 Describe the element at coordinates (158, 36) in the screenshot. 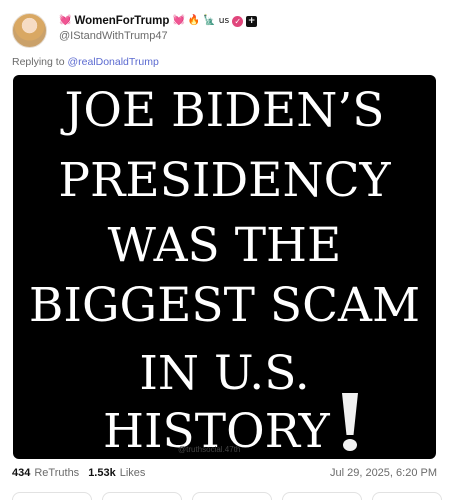

I see `author-handle: @IStandWithTrump47` at that location.